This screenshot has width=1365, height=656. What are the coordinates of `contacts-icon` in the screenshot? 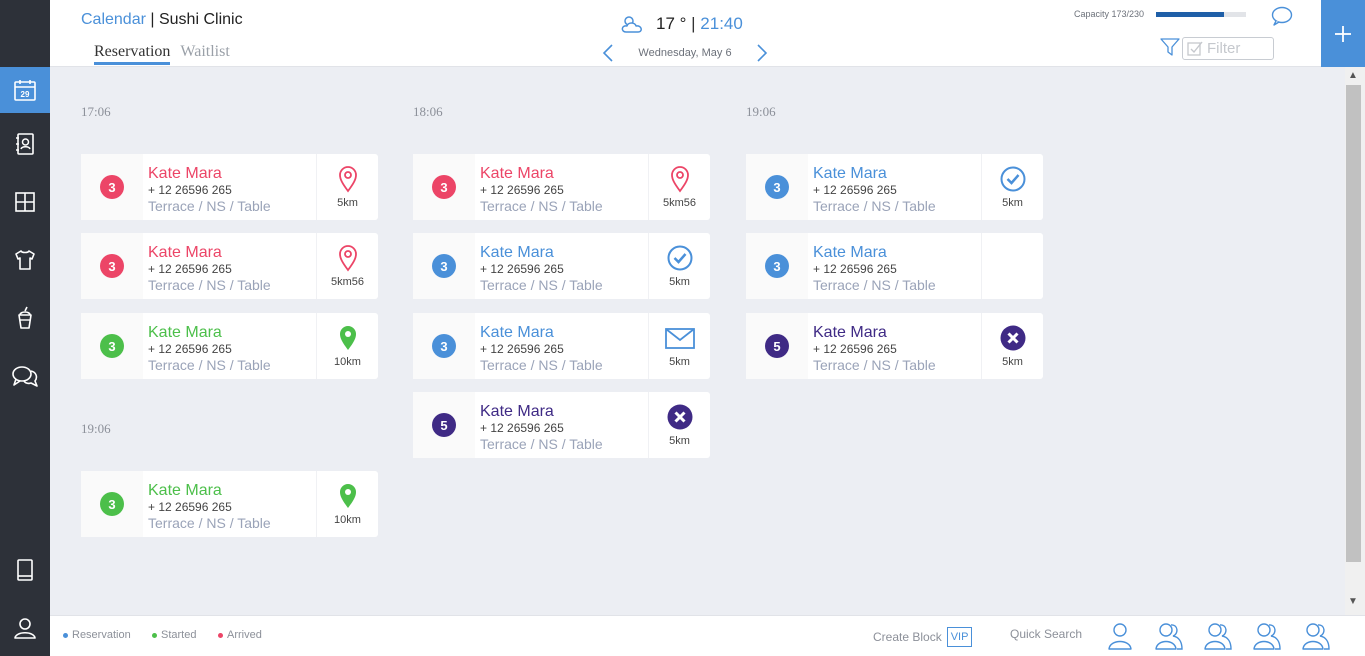 It's located at (25, 144).